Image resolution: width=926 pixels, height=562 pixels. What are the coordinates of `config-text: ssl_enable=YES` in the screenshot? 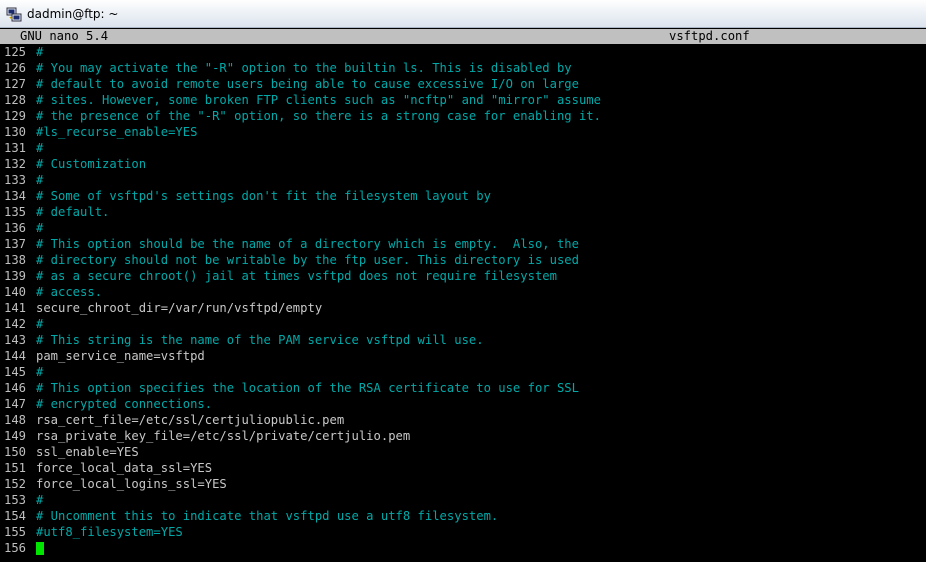 It's located at (87, 452).